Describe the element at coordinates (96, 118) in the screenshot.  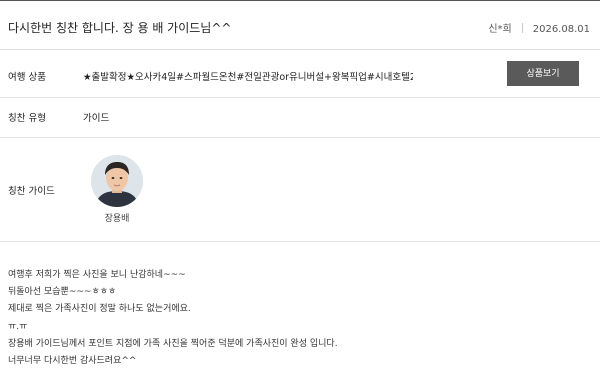
I see `praise-type-value: 가이드` at that location.